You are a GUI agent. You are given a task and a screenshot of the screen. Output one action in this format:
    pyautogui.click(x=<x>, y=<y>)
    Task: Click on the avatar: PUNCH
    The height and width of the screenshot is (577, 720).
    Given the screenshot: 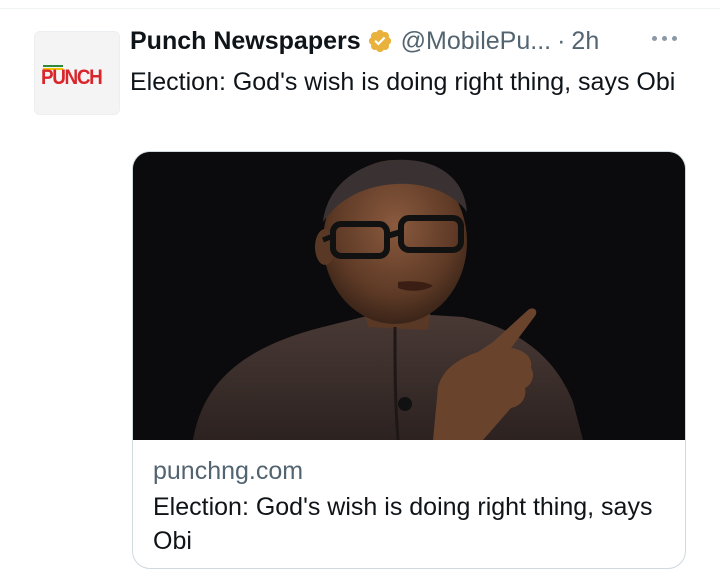 What is the action you would take?
    pyautogui.click(x=77, y=73)
    